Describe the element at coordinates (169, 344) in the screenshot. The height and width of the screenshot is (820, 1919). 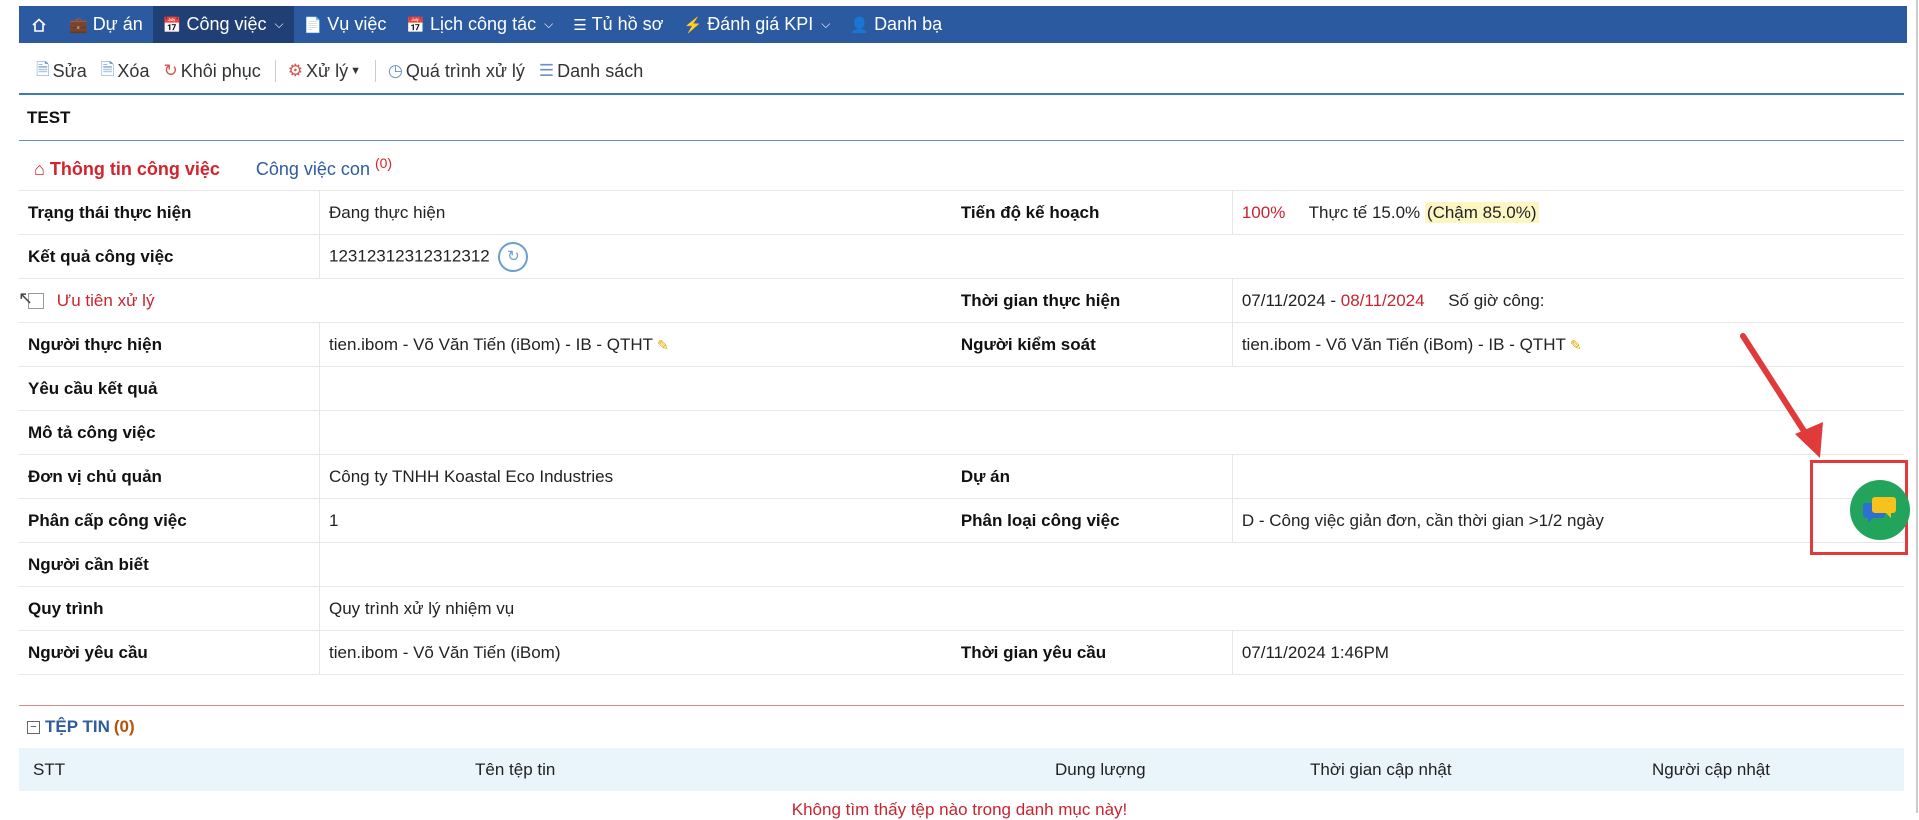
I see `executor-label: Người thực hiện` at that location.